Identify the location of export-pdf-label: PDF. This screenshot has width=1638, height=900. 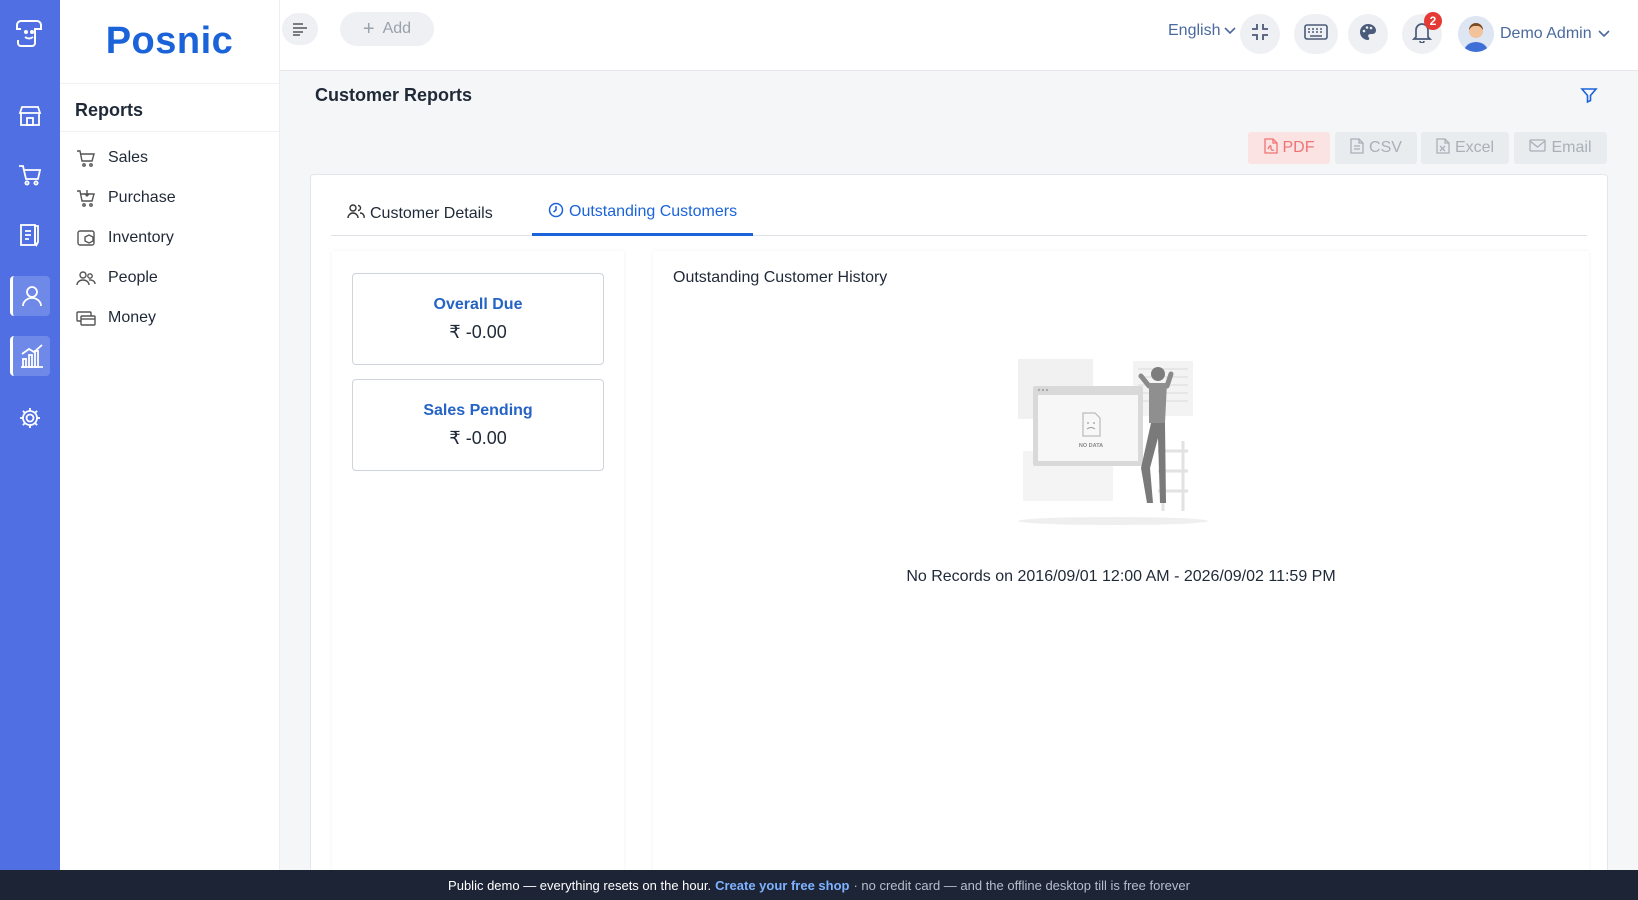
(1298, 147).